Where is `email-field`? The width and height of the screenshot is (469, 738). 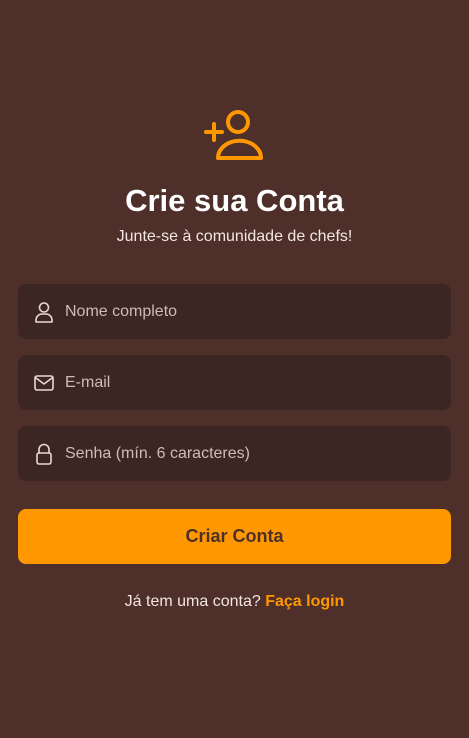
email-field is located at coordinates (234, 382).